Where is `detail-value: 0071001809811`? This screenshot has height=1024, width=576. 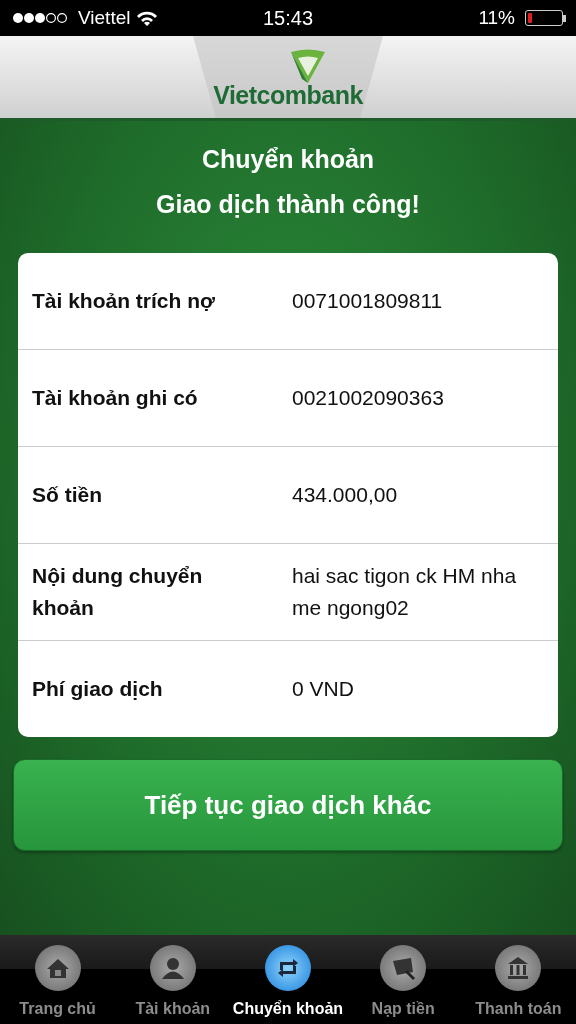 detail-value: 0071001809811 is located at coordinates (368, 301).